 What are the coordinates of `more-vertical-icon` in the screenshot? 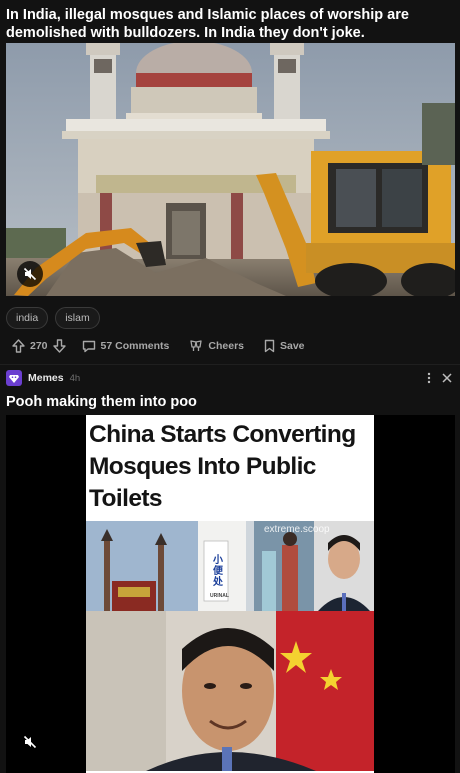 It's located at (429, 378).